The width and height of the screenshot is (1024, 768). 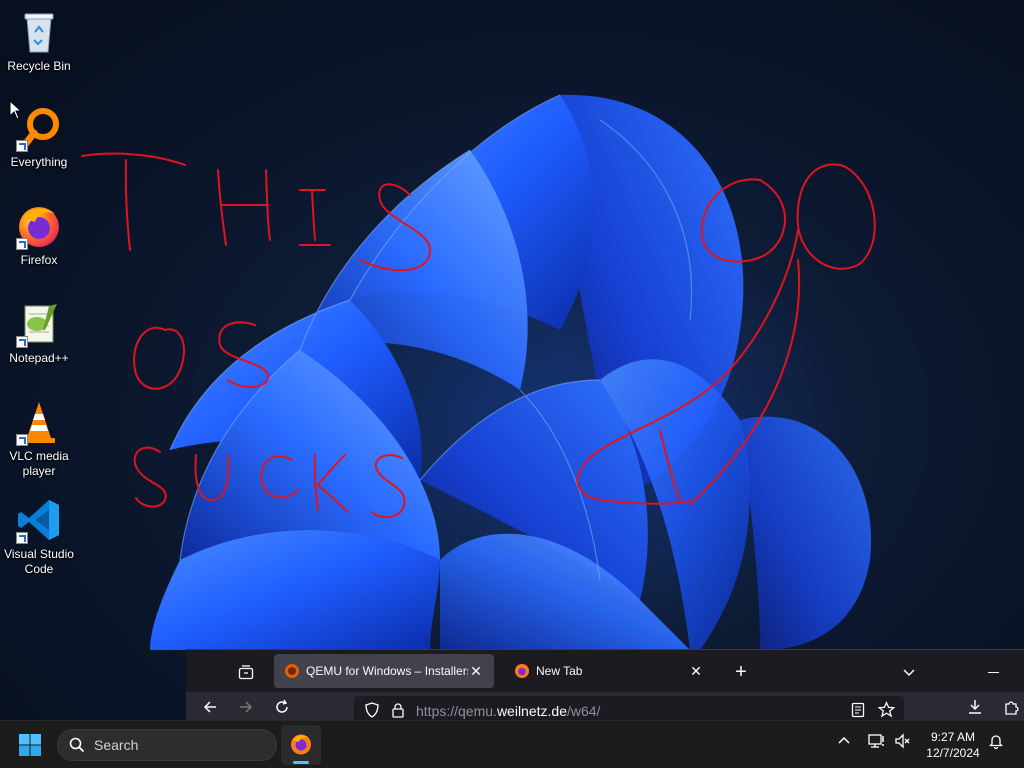 I want to click on url-bar: https://qemu.weilnetz.de/w64/, so click(x=629, y=708).